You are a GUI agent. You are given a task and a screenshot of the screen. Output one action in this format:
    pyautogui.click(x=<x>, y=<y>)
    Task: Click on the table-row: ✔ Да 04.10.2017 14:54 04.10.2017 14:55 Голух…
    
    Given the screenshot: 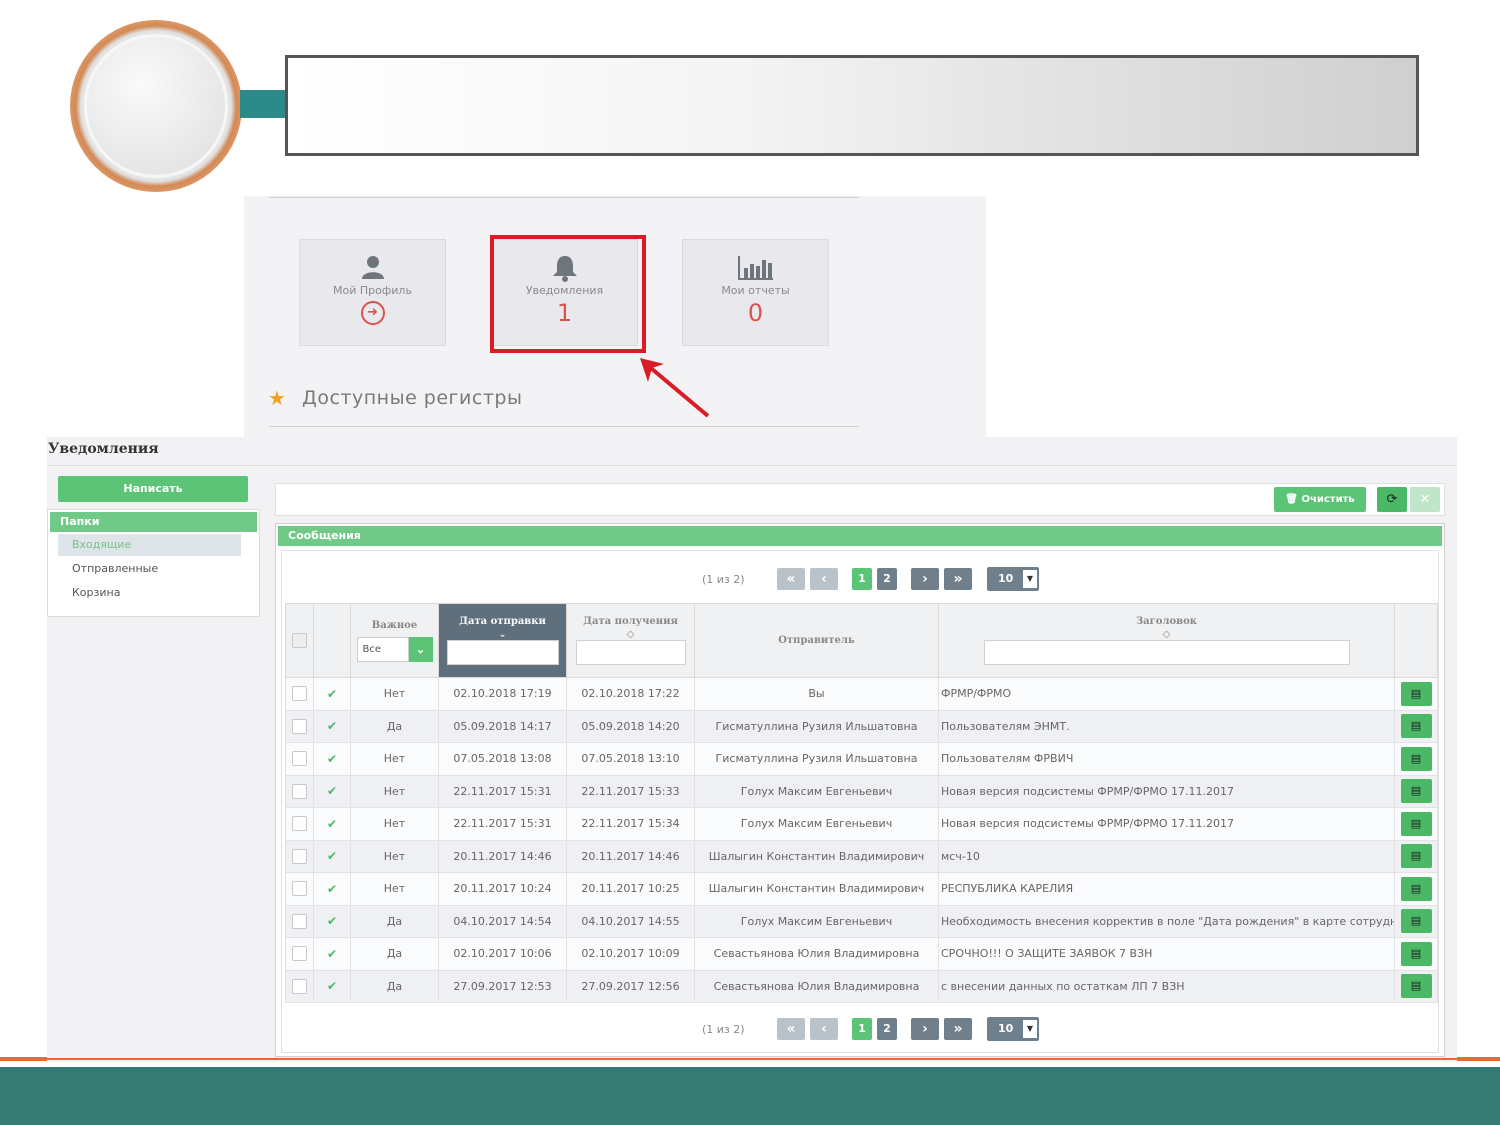 What is the action you would take?
    pyautogui.click(x=861, y=921)
    